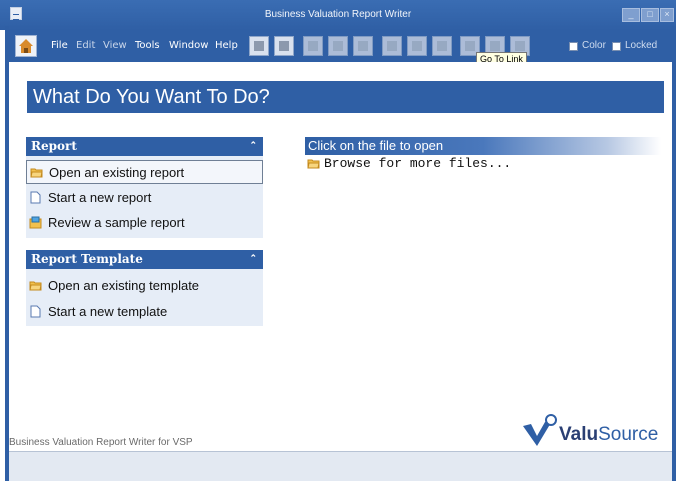  Describe the element at coordinates (108, 311) in the screenshot. I see `start-new-template-label: Start a new template` at that location.